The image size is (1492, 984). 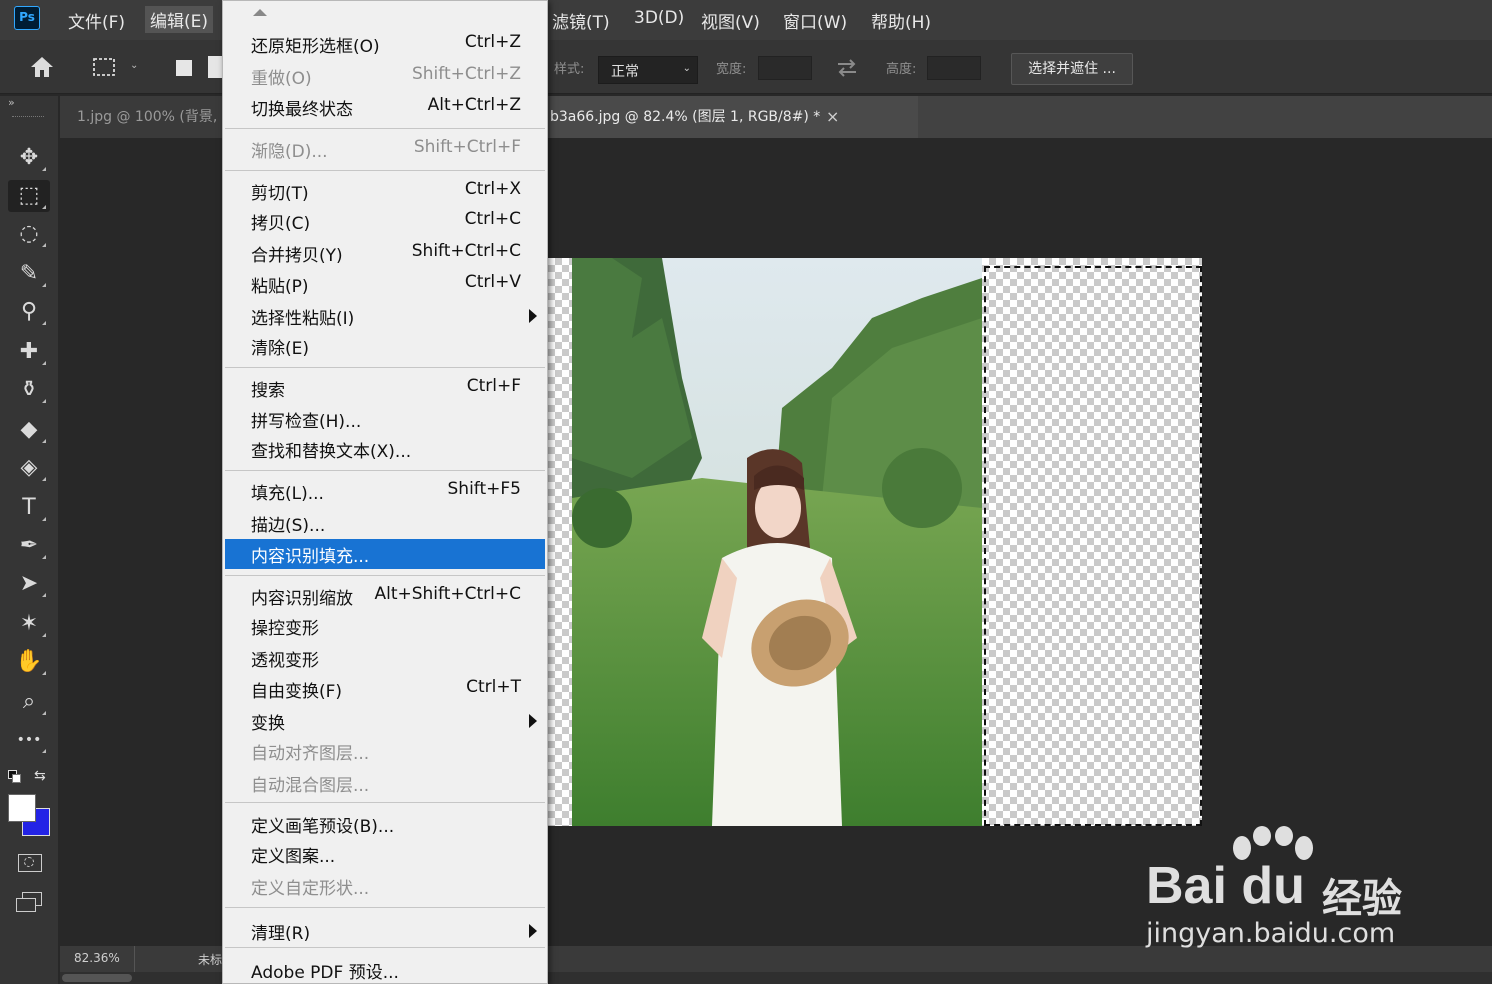 I want to click on menu-item-shortcut: Ctrl+Z, so click(x=492, y=42).